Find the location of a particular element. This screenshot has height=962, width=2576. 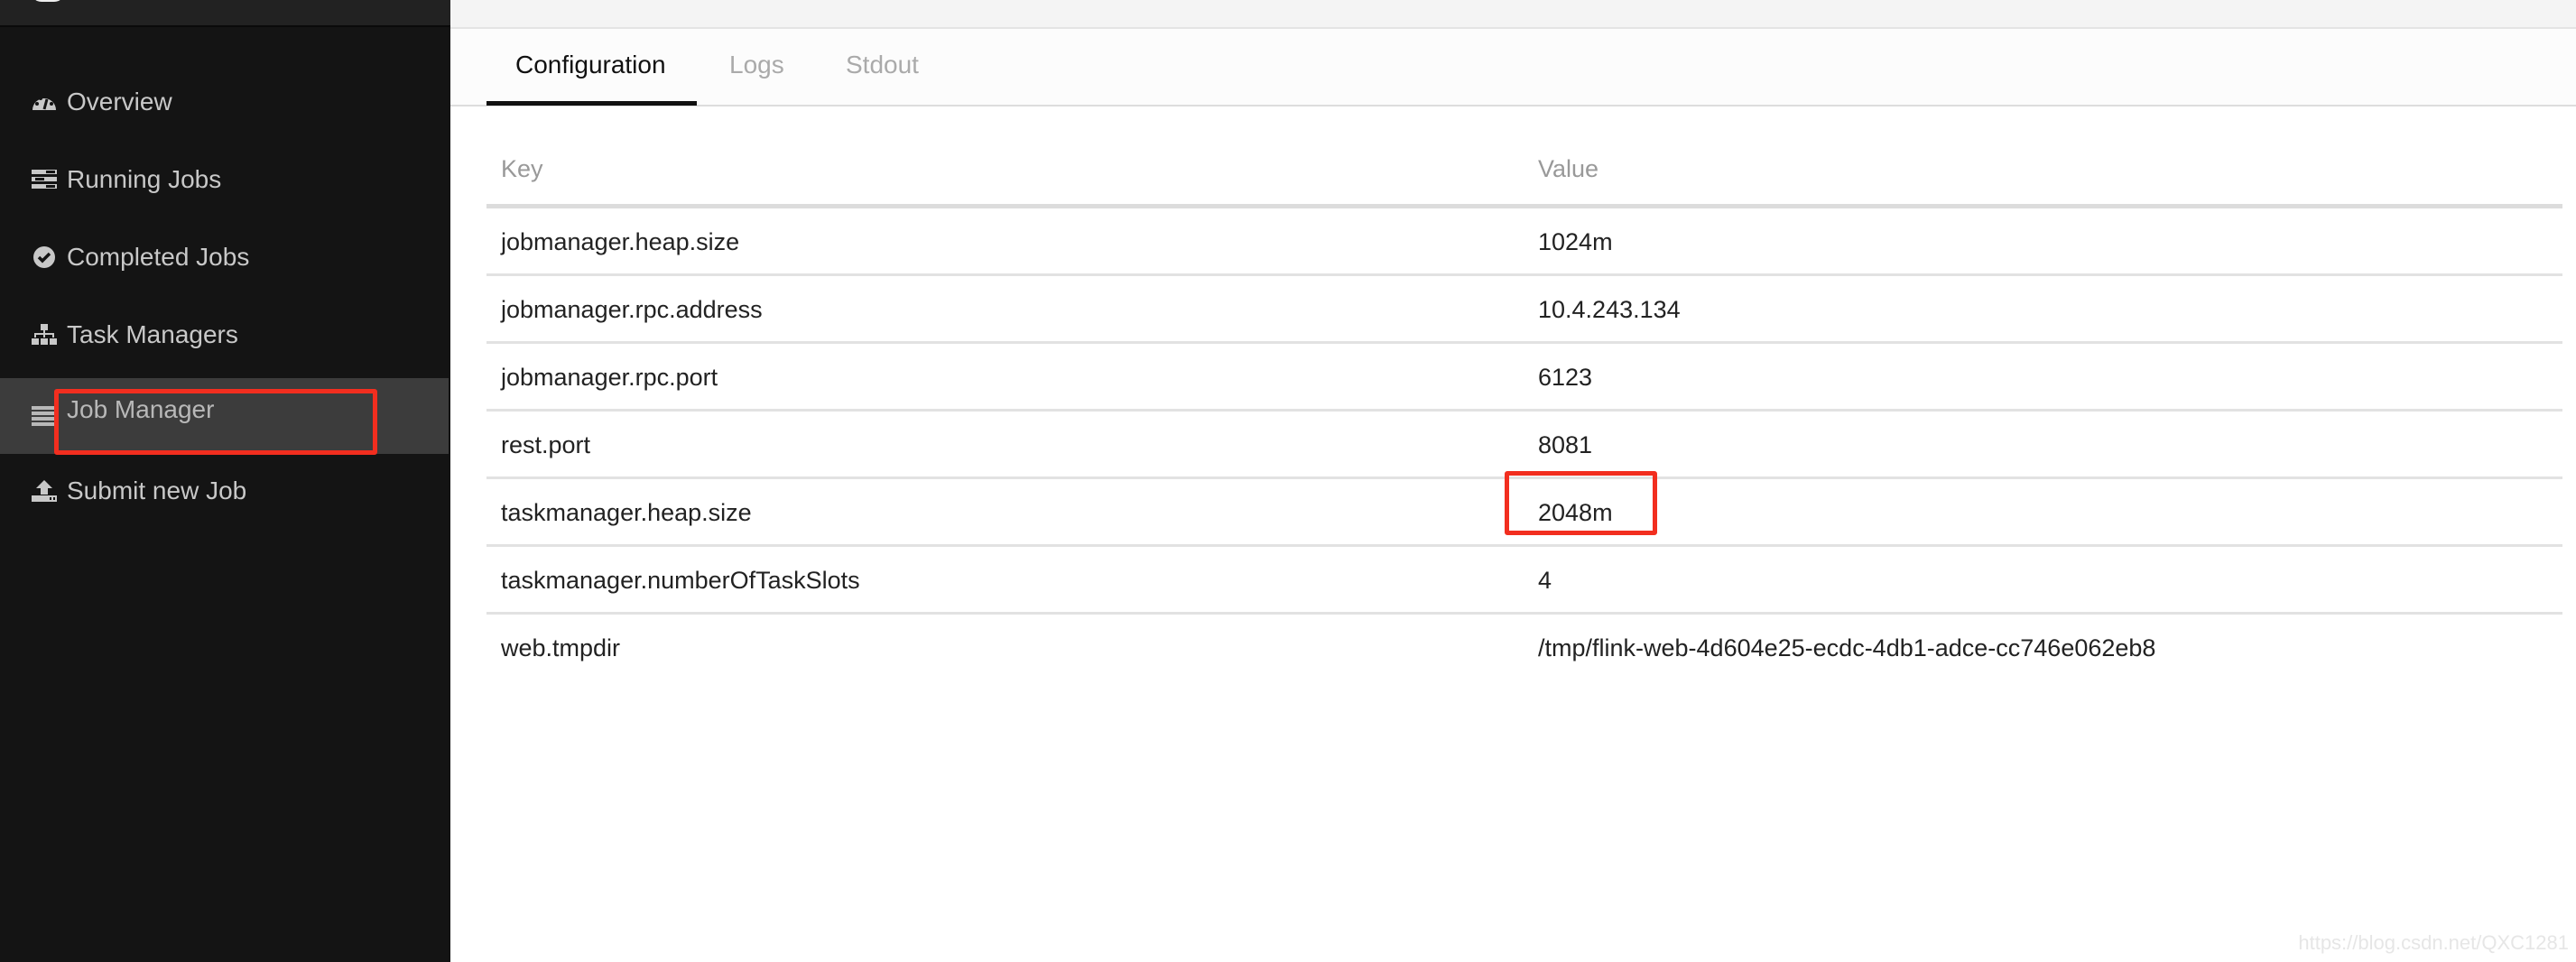

tasks-icon is located at coordinates (44, 180).